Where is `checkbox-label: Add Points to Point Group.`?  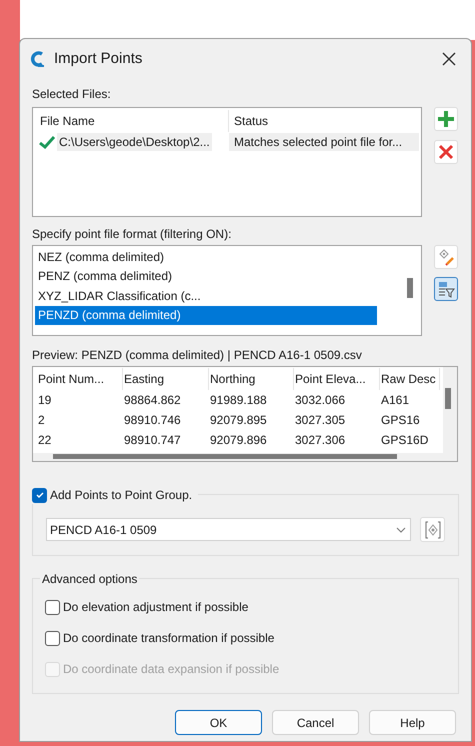
checkbox-label: Add Points to Point Group. is located at coordinates (121, 495).